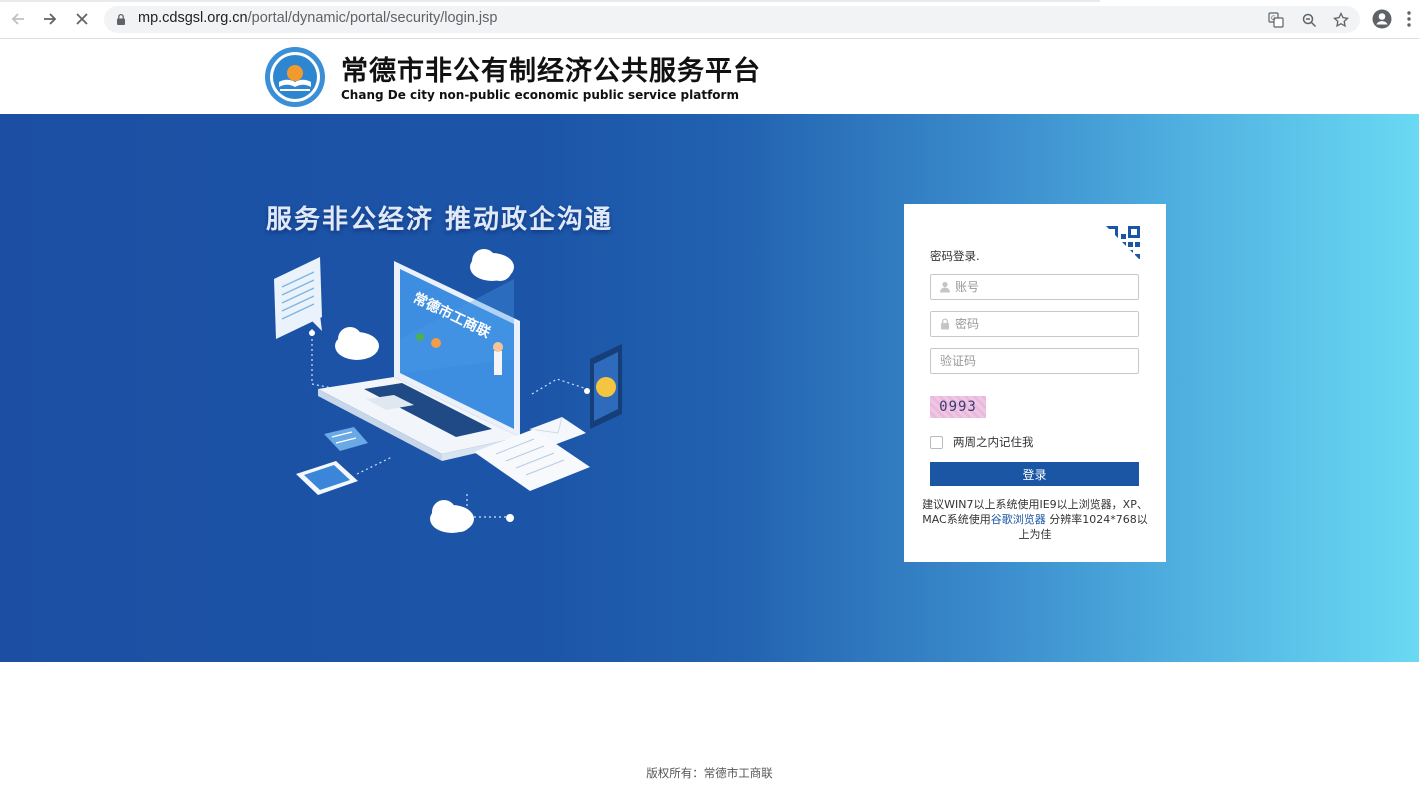  Describe the element at coordinates (709, 773) in the screenshot. I see `footer-copyright: 版权所有：常德市工商联` at that location.